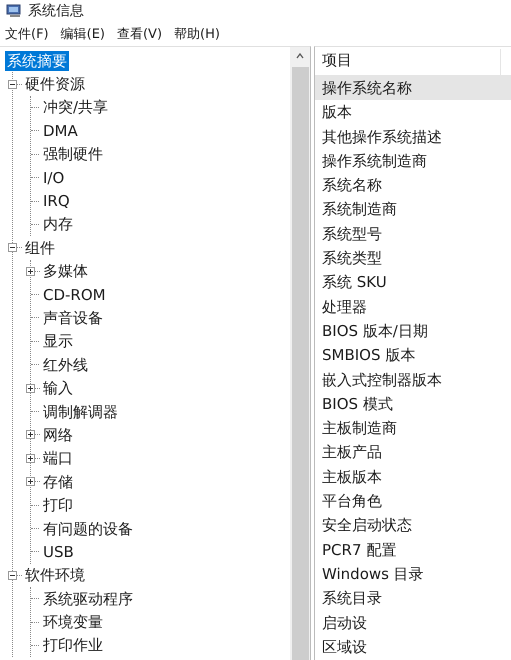  What do you see at coordinates (88, 528) in the screenshot?
I see `tree-item: 有问题的设备` at bounding box center [88, 528].